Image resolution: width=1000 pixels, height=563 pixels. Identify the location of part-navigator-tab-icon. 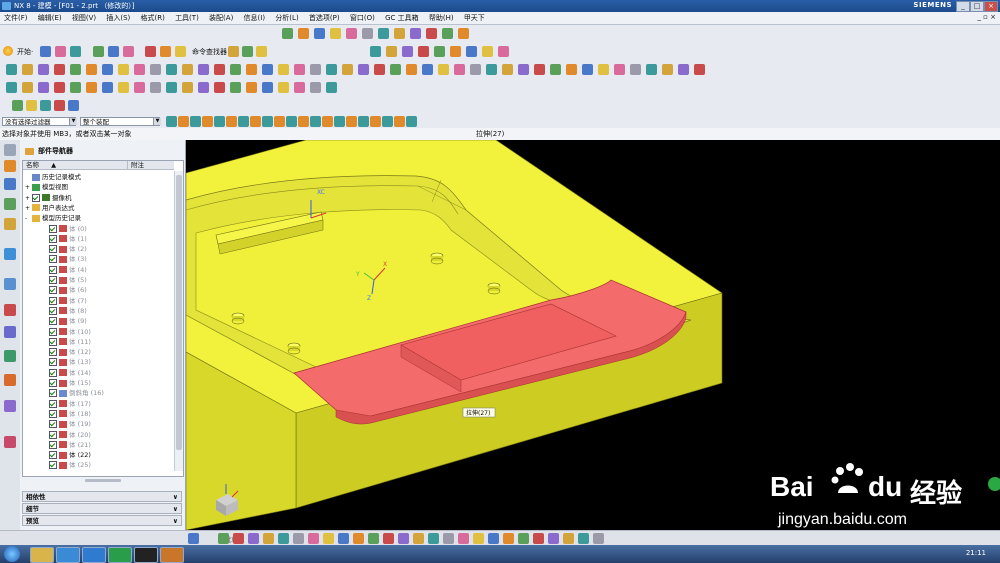
(10, 166).